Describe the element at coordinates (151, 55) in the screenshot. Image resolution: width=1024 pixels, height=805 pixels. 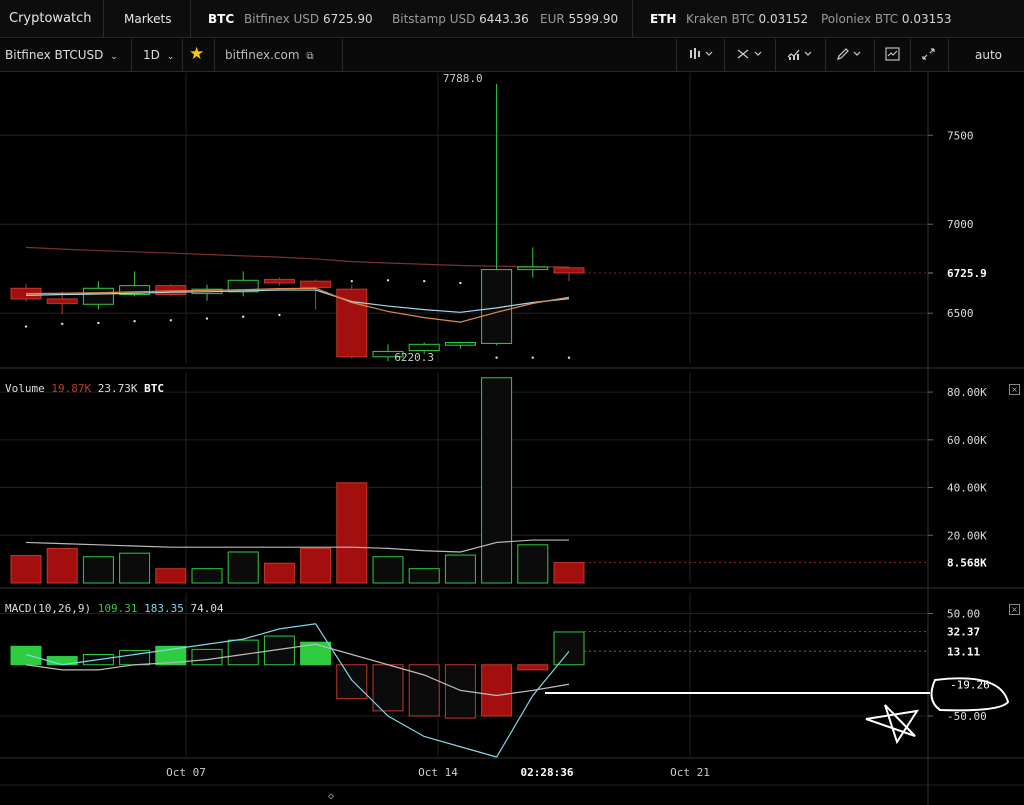
I see `period-label: 1D` at that location.